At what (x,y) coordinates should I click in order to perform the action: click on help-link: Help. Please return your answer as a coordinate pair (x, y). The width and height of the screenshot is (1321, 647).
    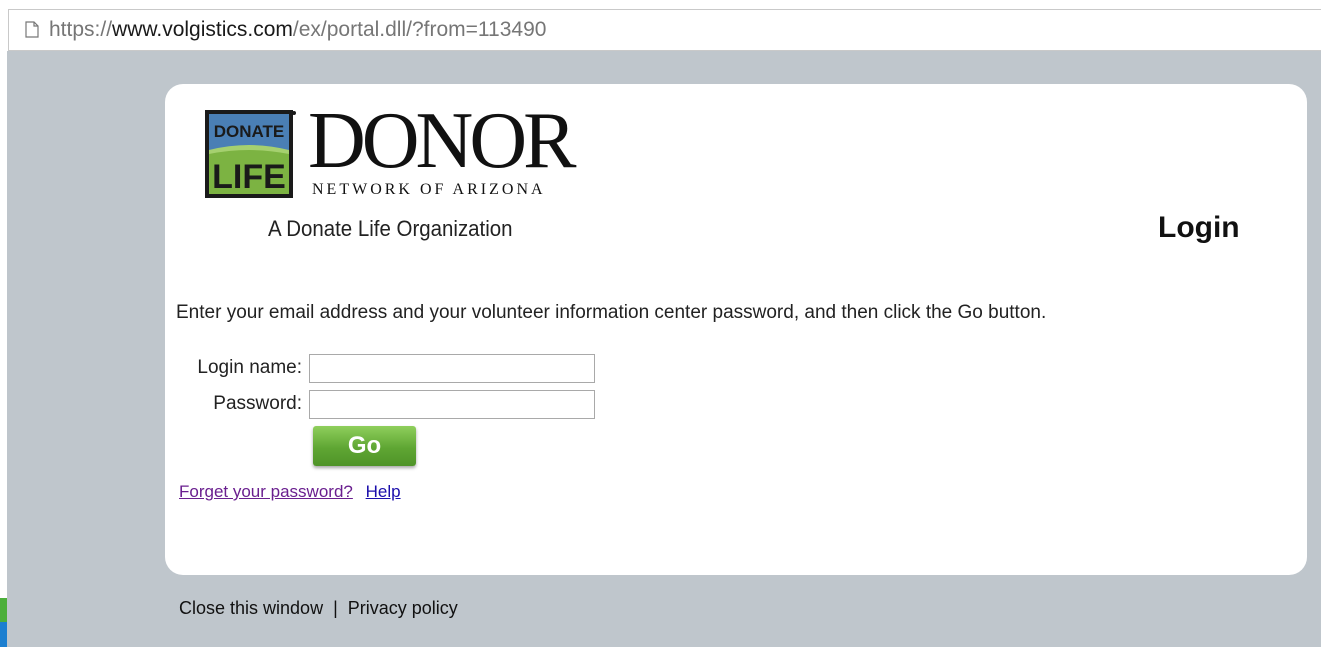
    Looking at the image, I should click on (383, 491).